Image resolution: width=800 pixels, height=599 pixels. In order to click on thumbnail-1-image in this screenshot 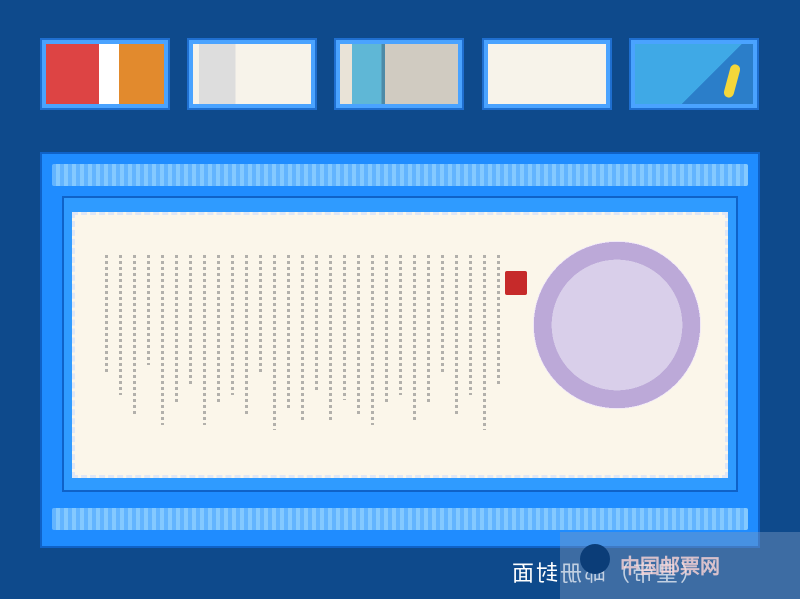, I will do `click(105, 74)`.